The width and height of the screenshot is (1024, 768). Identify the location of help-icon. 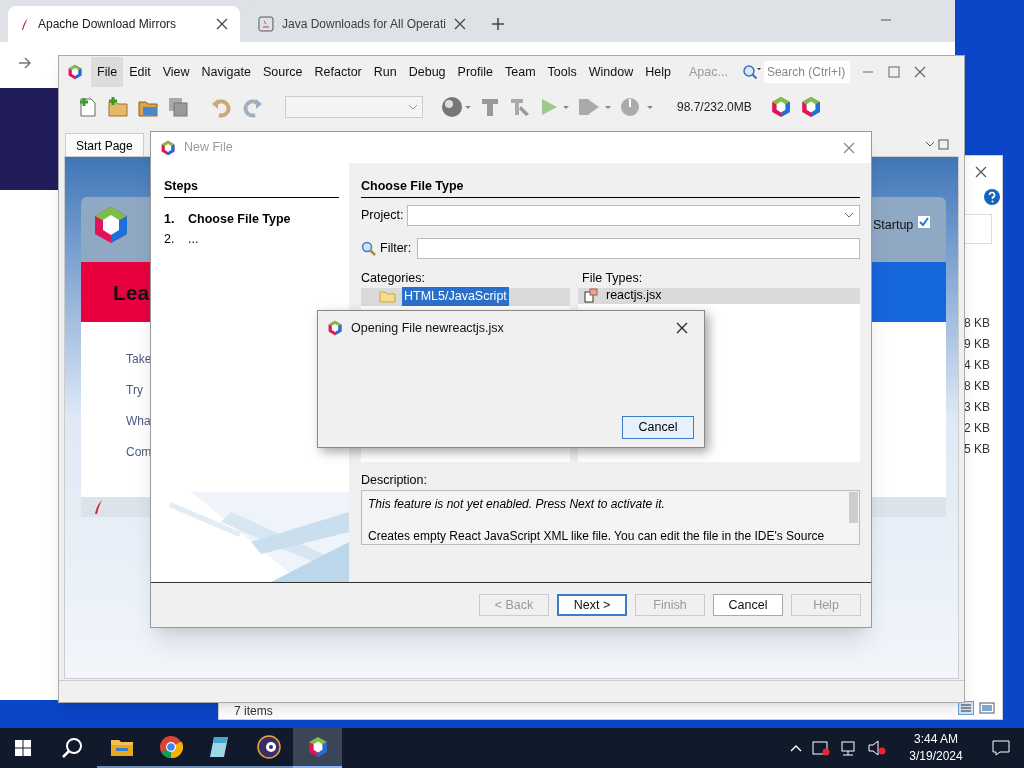
(992, 197).